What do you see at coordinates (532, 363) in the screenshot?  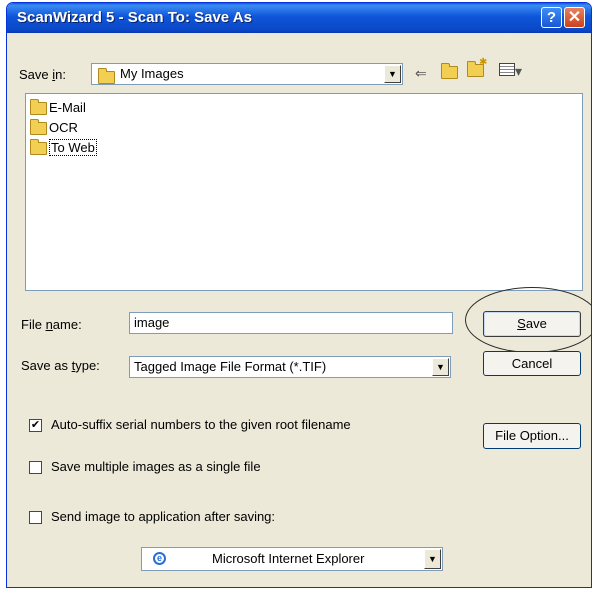 I see `cancel-button: Cancel` at bounding box center [532, 363].